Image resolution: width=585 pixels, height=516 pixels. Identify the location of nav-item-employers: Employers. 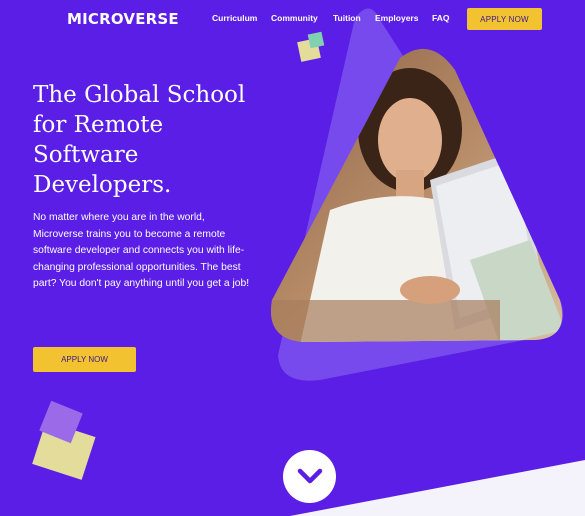
(396, 18).